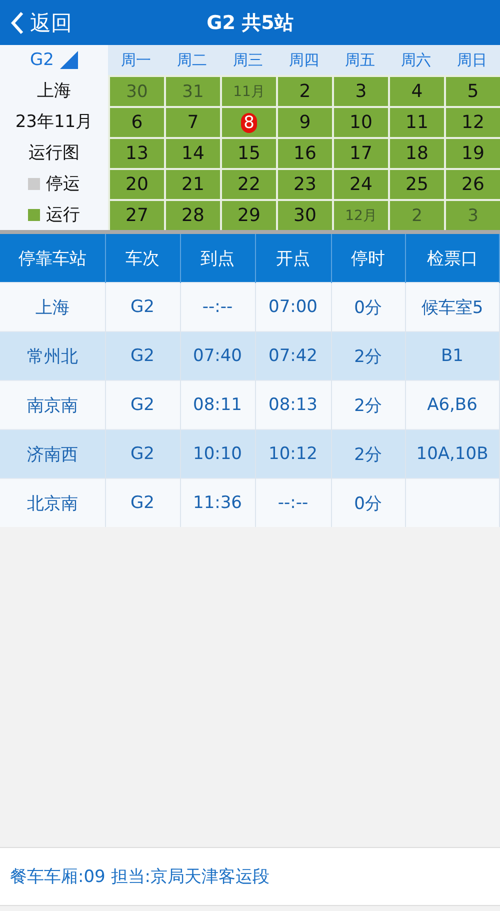 The width and height of the screenshot is (500, 911). What do you see at coordinates (472, 183) in the screenshot?
I see `calendar-day: 26` at bounding box center [472, 183].